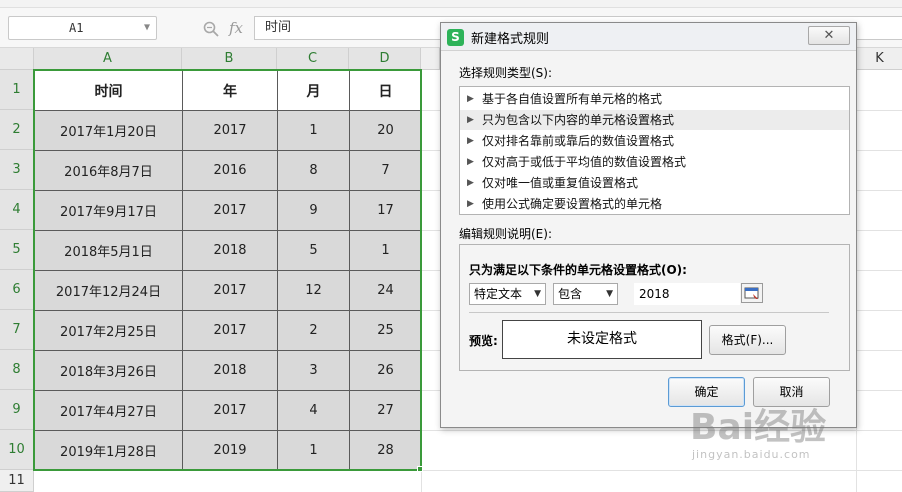 This screenshot has width=902, height=492. Describe the element at coordinates (313, 250) in the screenshot. I see `table-cell: 5` at that location.